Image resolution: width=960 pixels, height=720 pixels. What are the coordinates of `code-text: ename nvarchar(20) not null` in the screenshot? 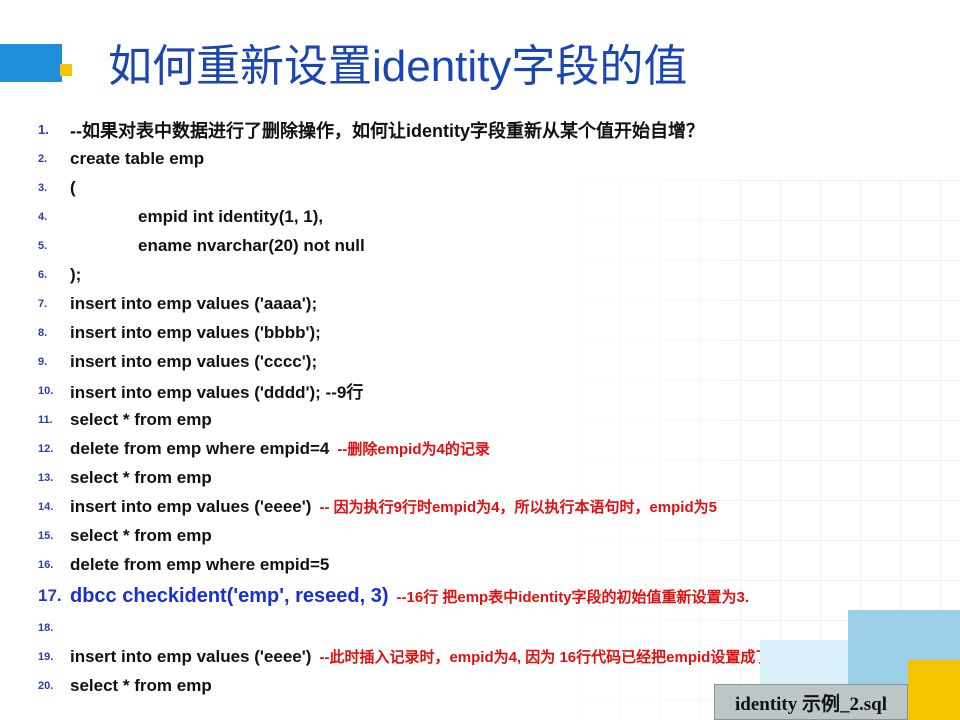 It's located at (251, 245).